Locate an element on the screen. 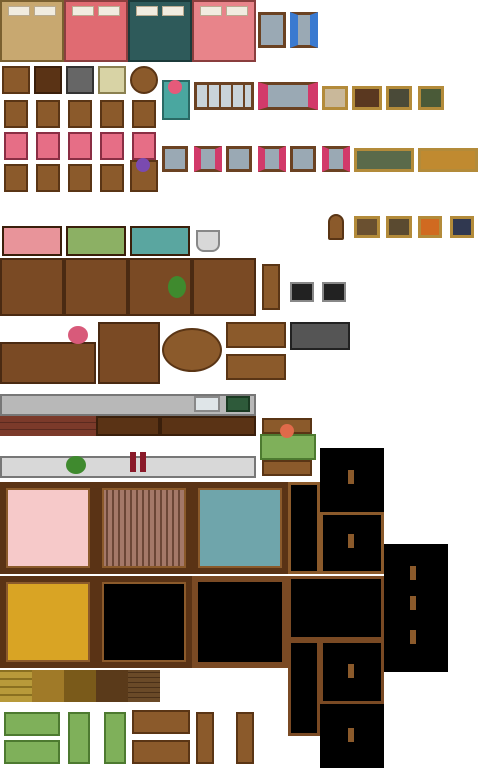 This screenshot has height=768, width=480. sofa-green is located at coordinates (32, 724).